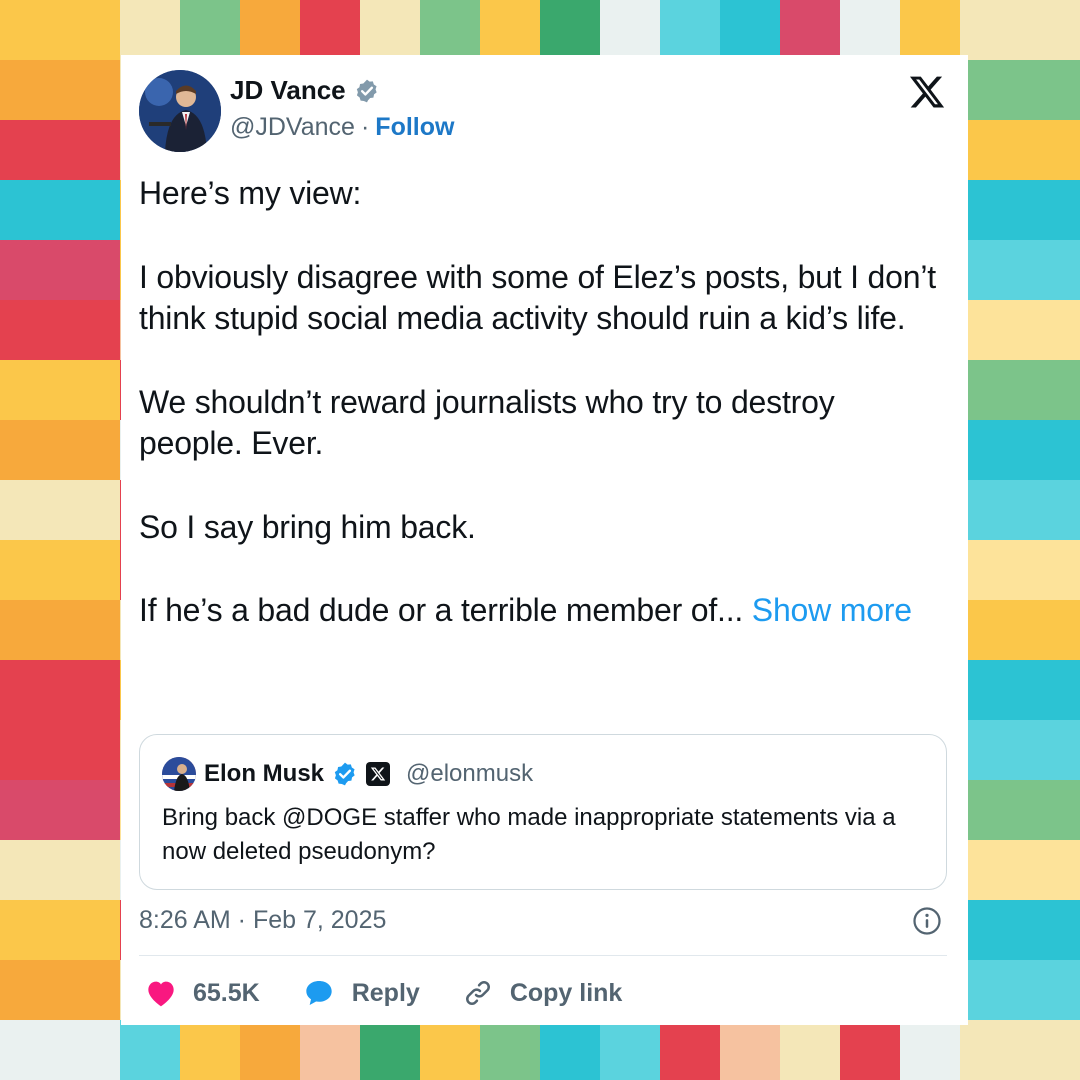 The width and height of the screenshot is (1080, 1080). What do you see at coordinates (288, 90) in the screenshot?
I see `author-name: JD Vance` at bounding box center [288, 90].